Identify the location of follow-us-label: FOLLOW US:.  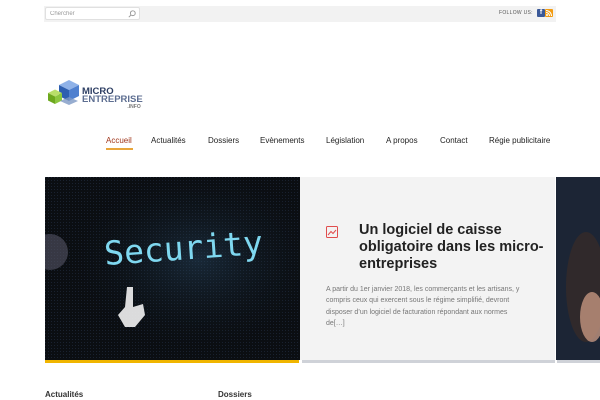
(516, 13).